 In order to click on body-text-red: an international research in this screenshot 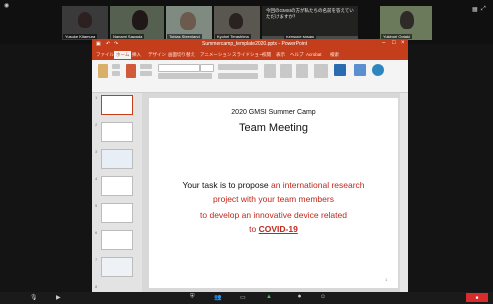, I will do `click(317, 185)`.